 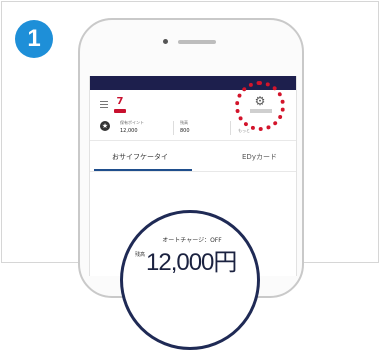 I want to click on brand-logo-label, so click(x=120, y=111).